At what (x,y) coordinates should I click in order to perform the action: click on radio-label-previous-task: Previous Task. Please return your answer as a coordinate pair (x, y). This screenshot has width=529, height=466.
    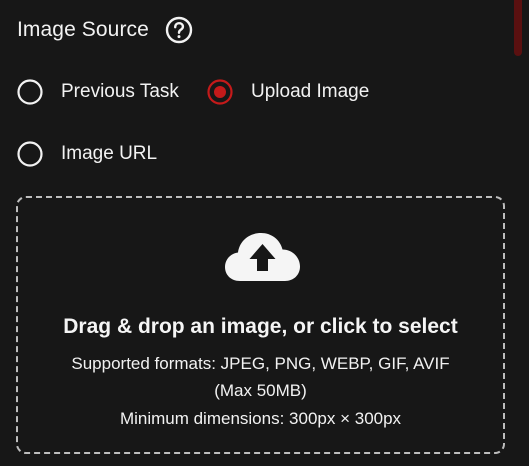
    Looking at the image, I should click on (120, 91).